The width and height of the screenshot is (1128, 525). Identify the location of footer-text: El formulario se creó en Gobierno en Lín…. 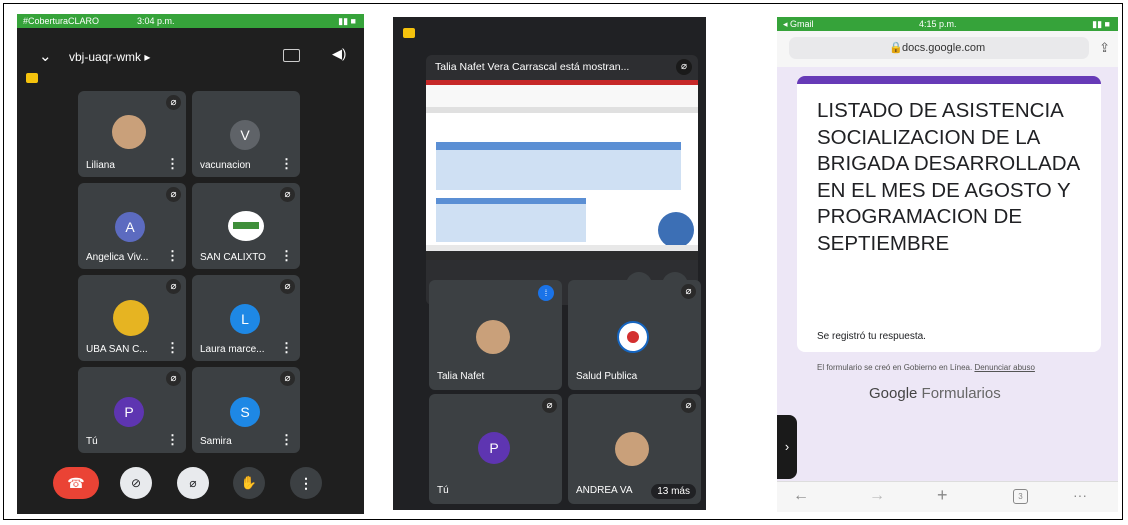
(895, 367).